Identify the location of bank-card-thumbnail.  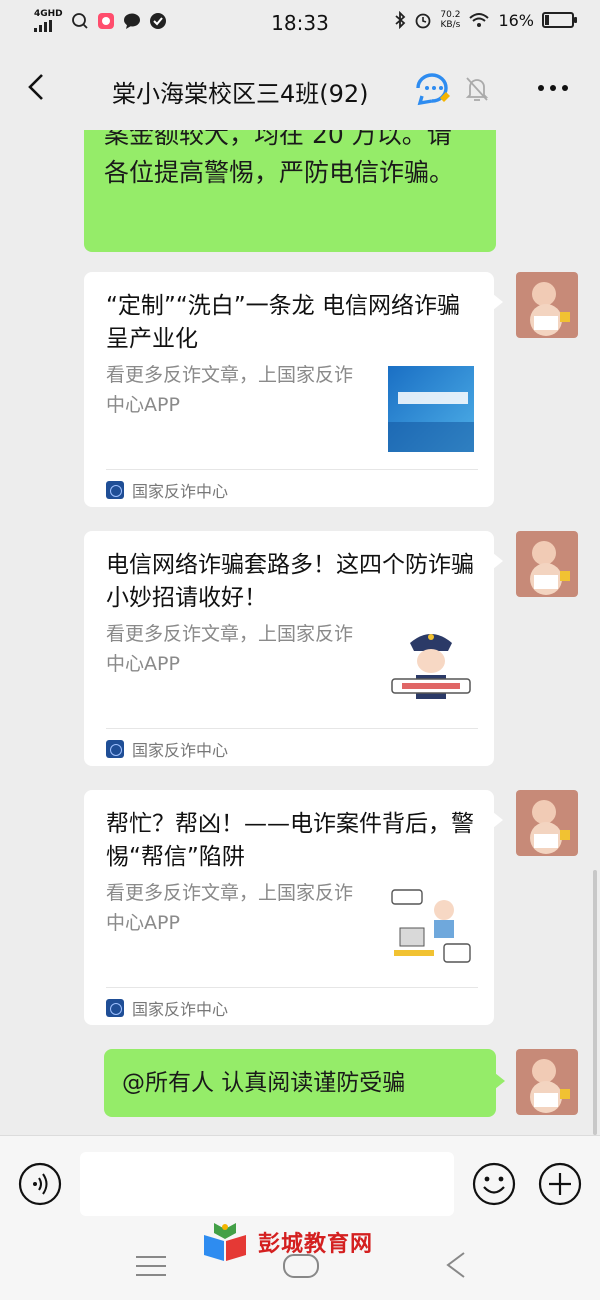
(431, 409).